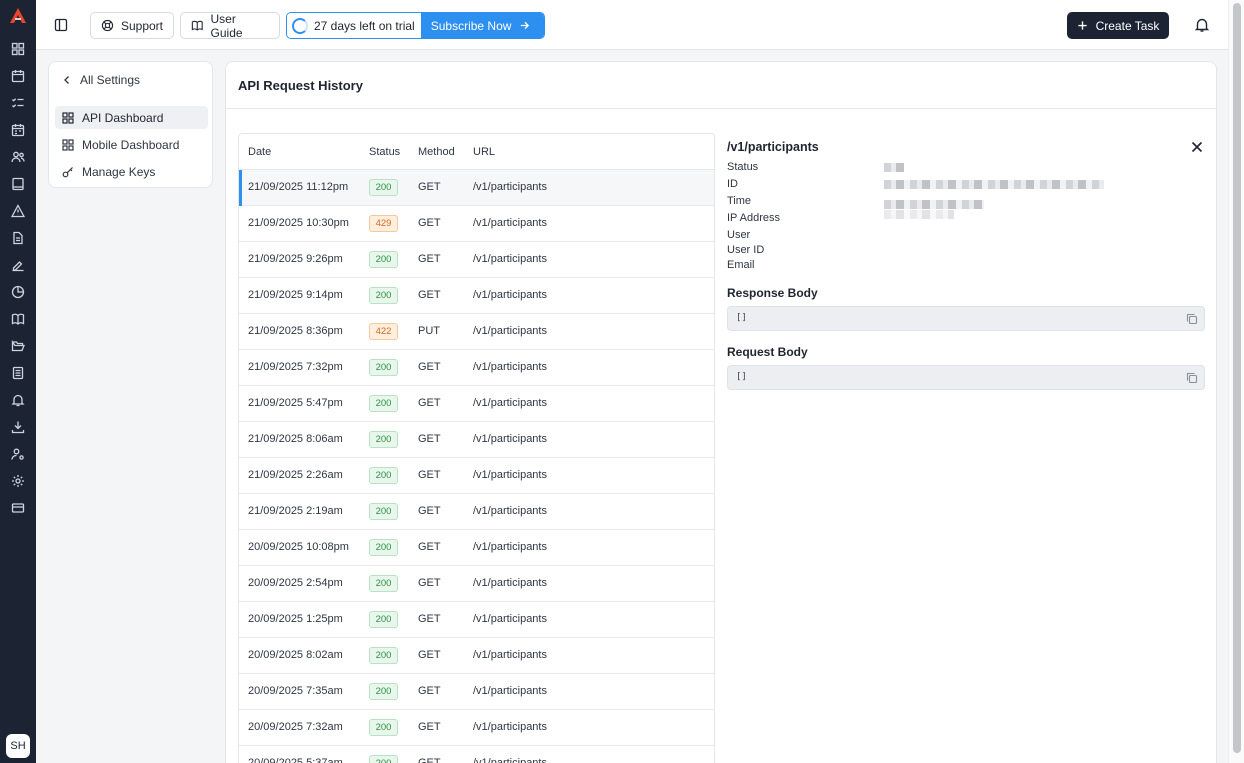 The width and height of the screenshot is (1244, 763). Describe the element at coordinates (384, 152) in the screenshot. I see `column-header-status: Status` at that location.